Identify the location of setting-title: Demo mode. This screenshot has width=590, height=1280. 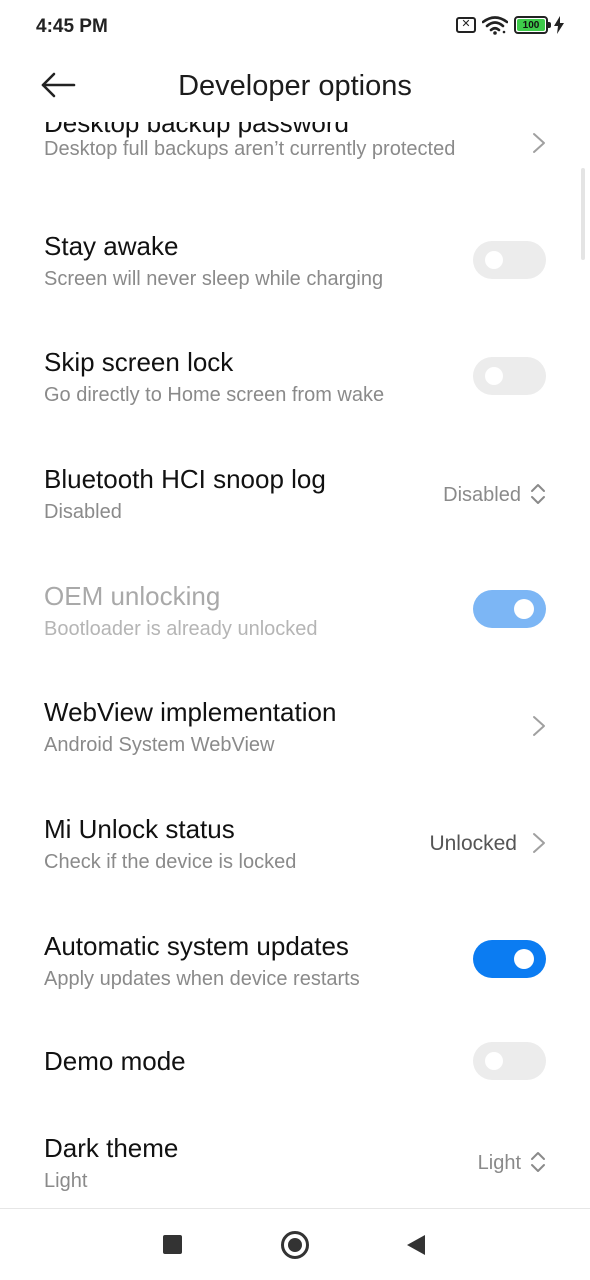
(115, 1061).